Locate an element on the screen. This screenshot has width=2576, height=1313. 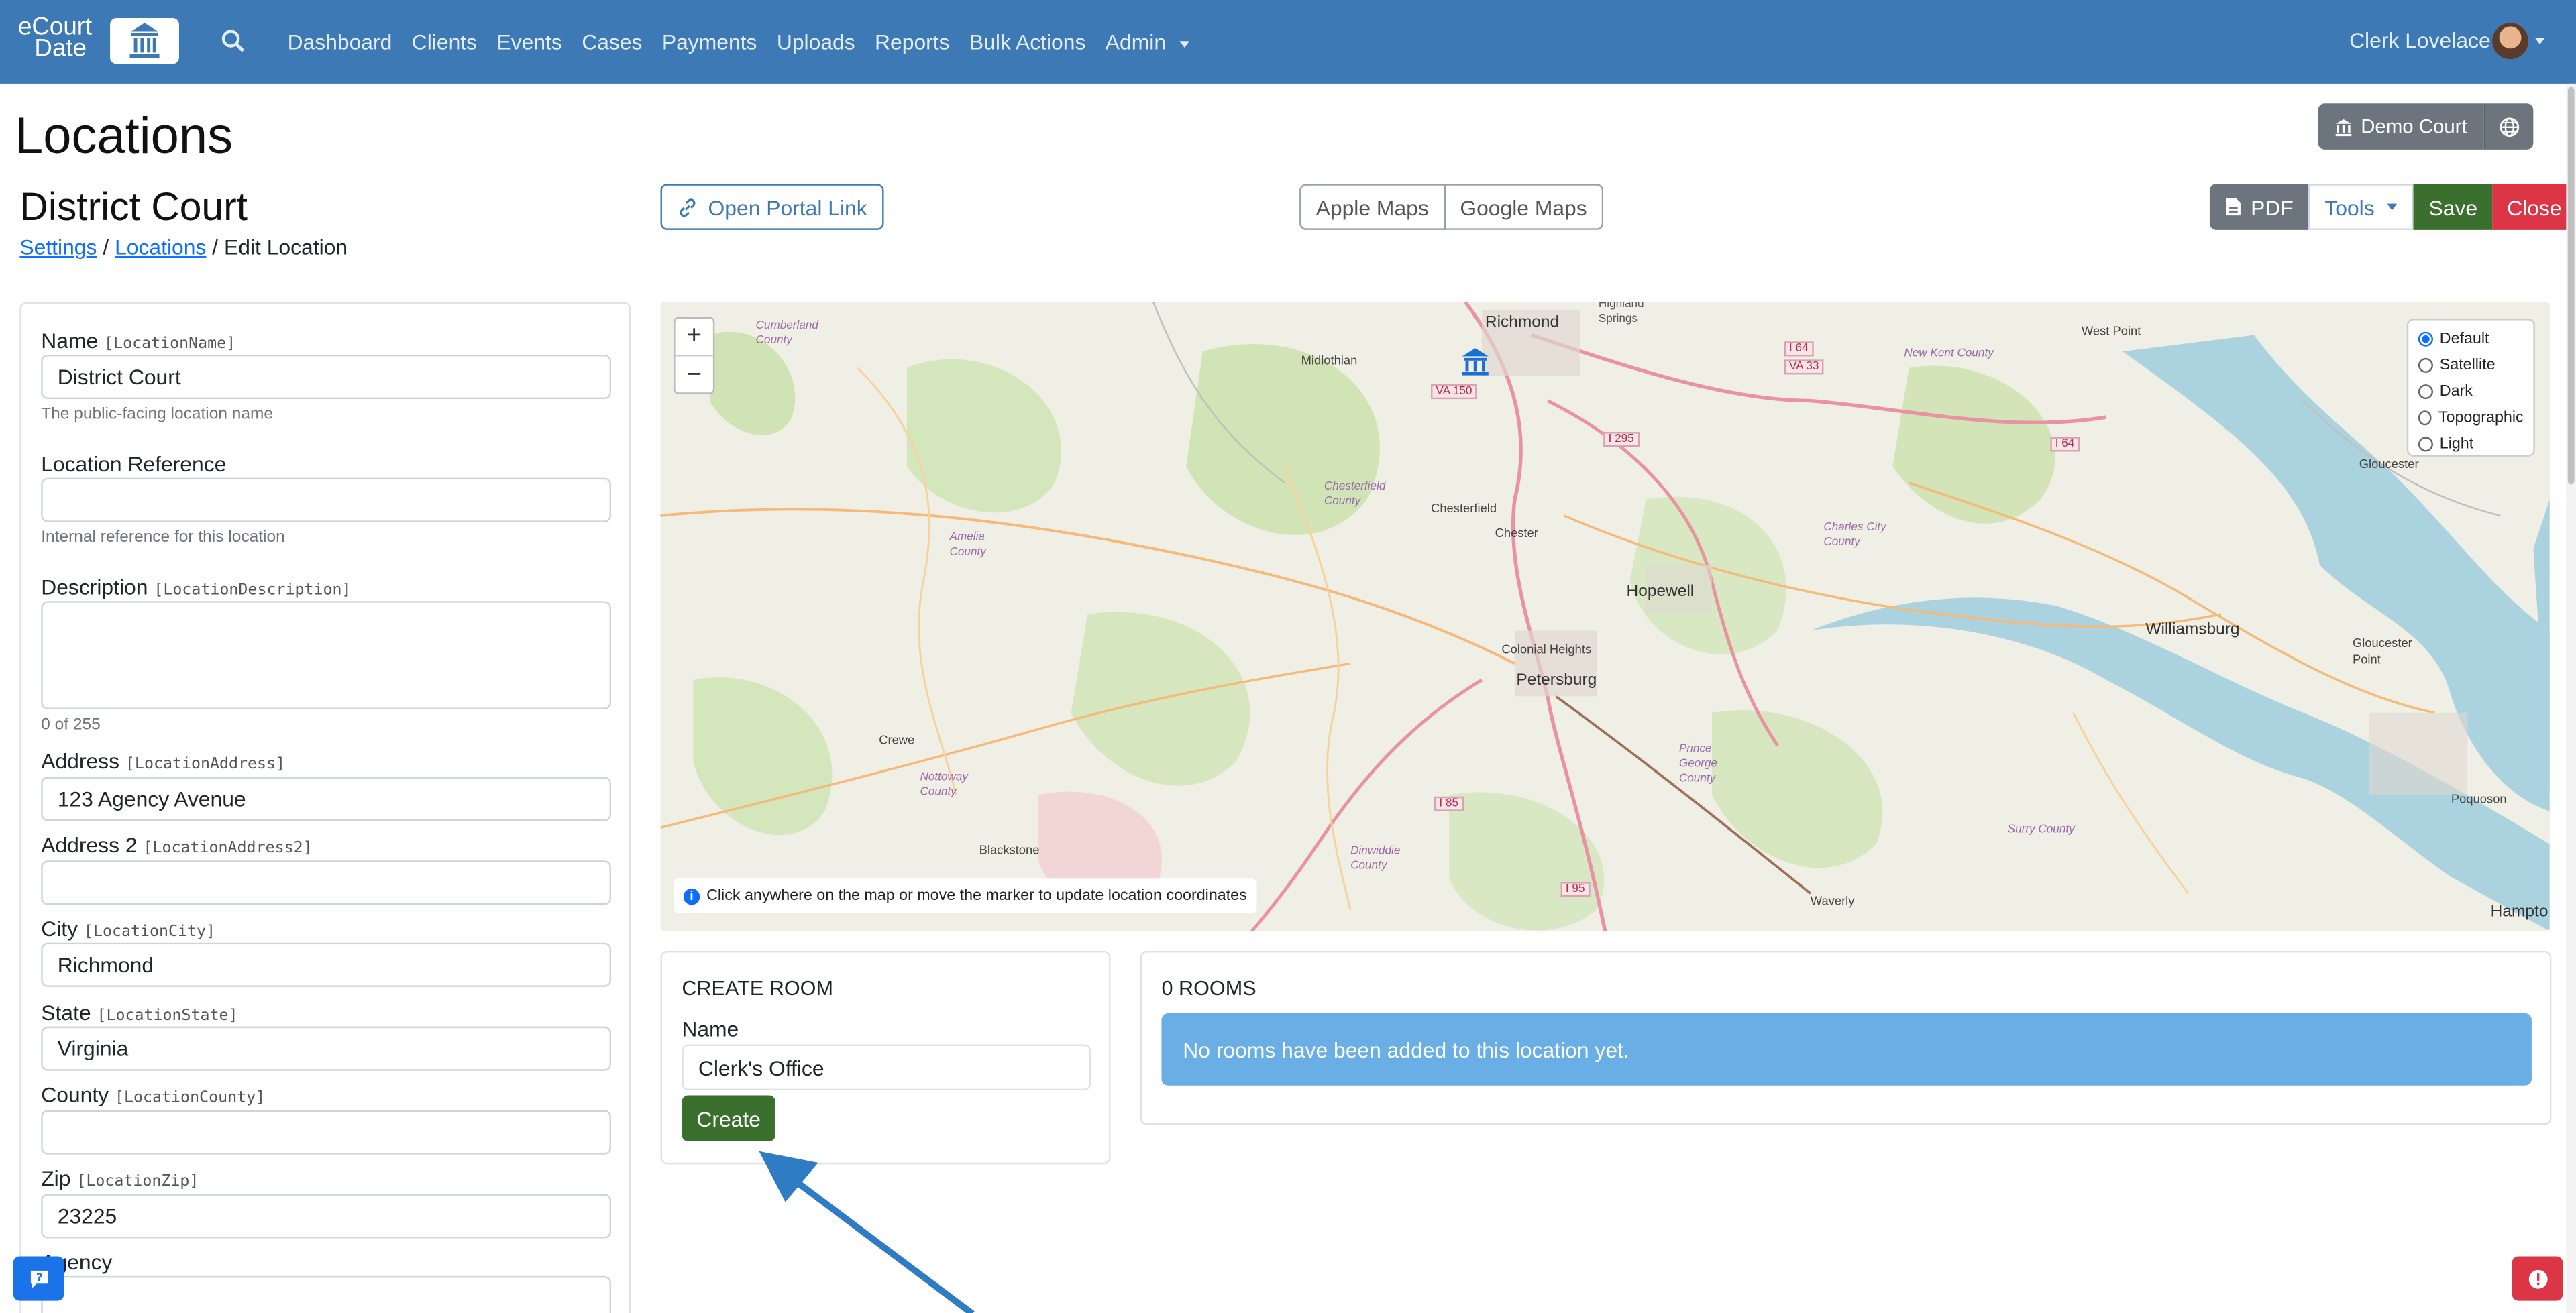
courthouse-logo-icon is located at coordinates (144, 40).